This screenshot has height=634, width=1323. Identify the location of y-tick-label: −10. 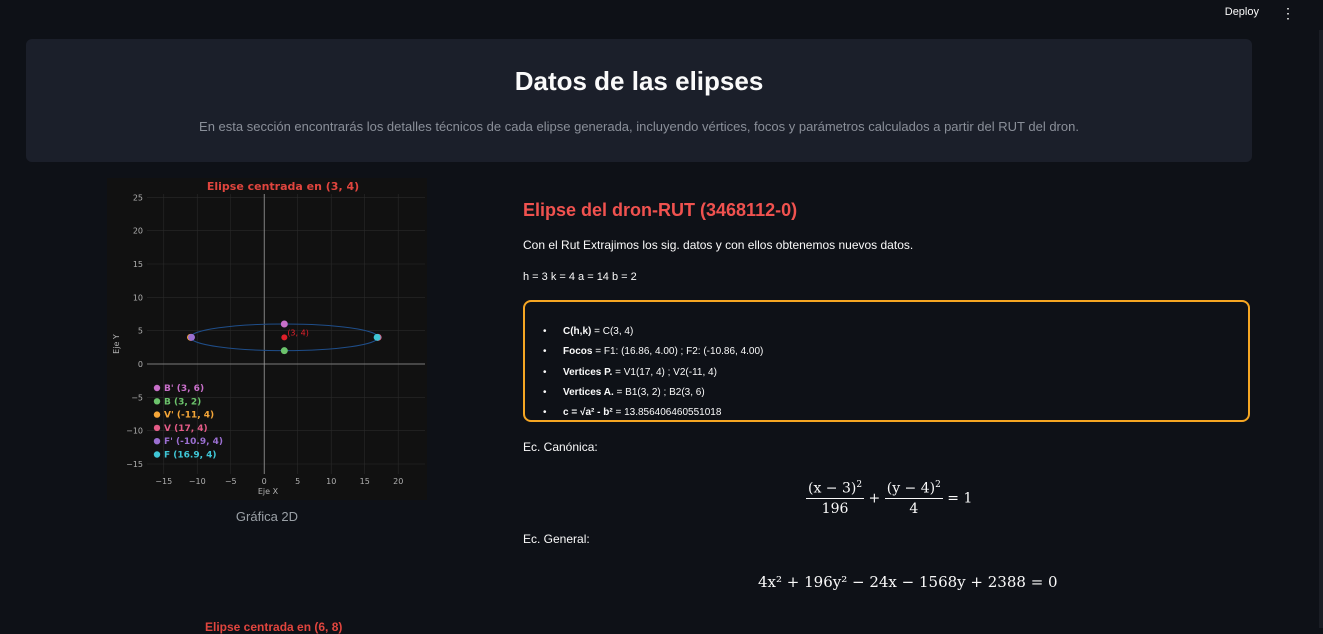
(134, 431).